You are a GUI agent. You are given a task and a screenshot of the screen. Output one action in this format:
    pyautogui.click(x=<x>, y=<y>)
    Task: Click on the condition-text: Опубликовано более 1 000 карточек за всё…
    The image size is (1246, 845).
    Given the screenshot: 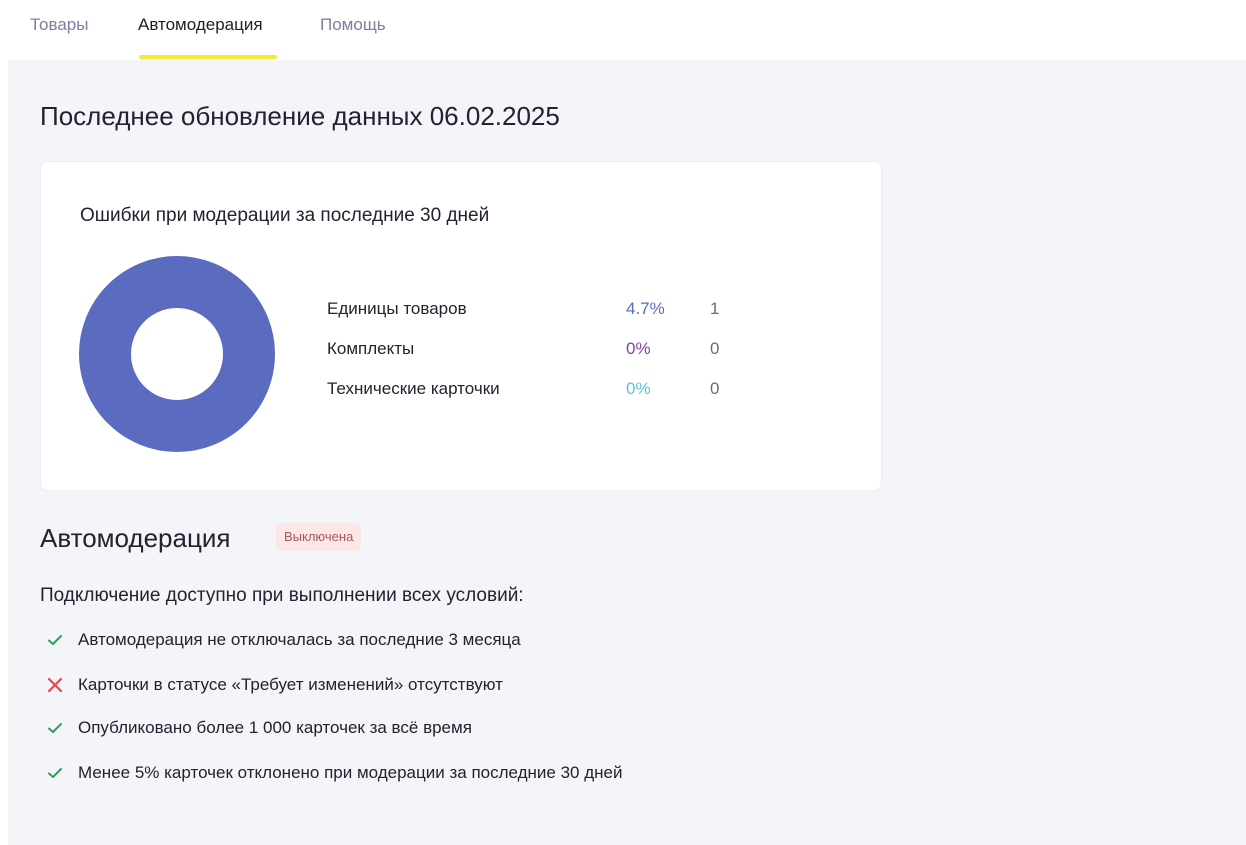 What is the action you would take?
    pyautogui.click(x=275, y=727)
    